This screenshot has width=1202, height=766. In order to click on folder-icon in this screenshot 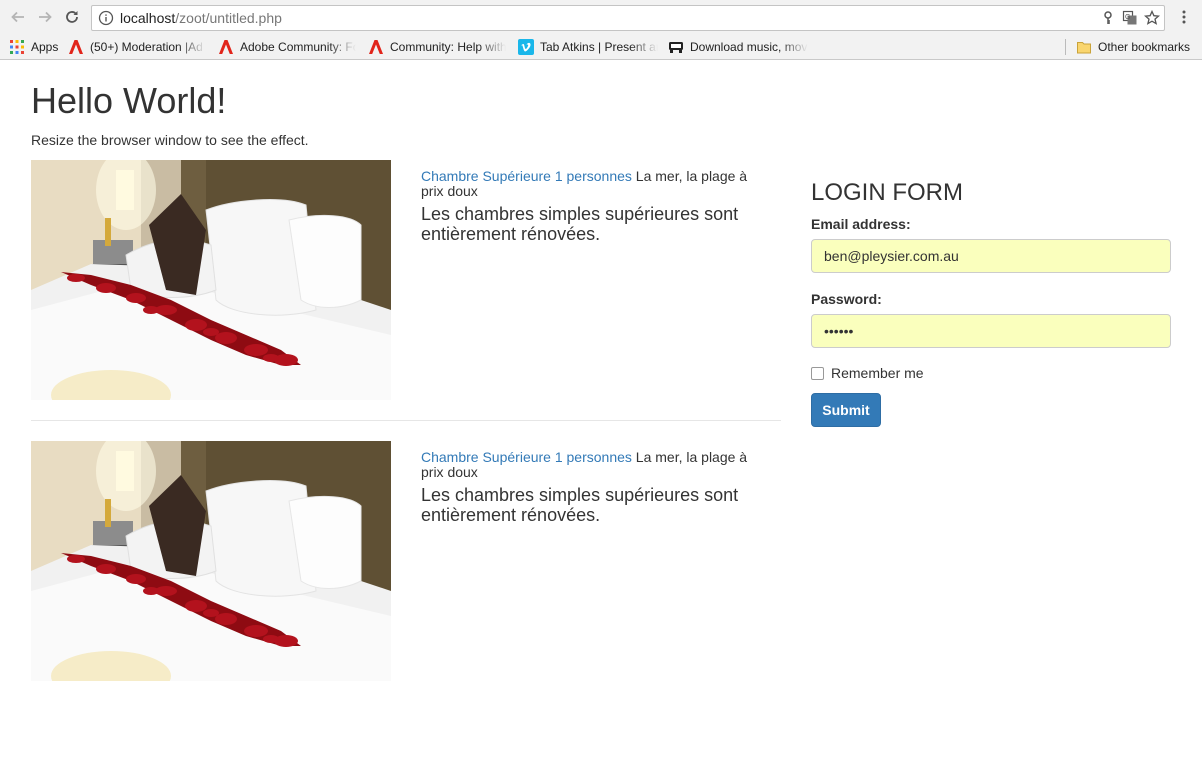, I will do `click(1084, 48)`.